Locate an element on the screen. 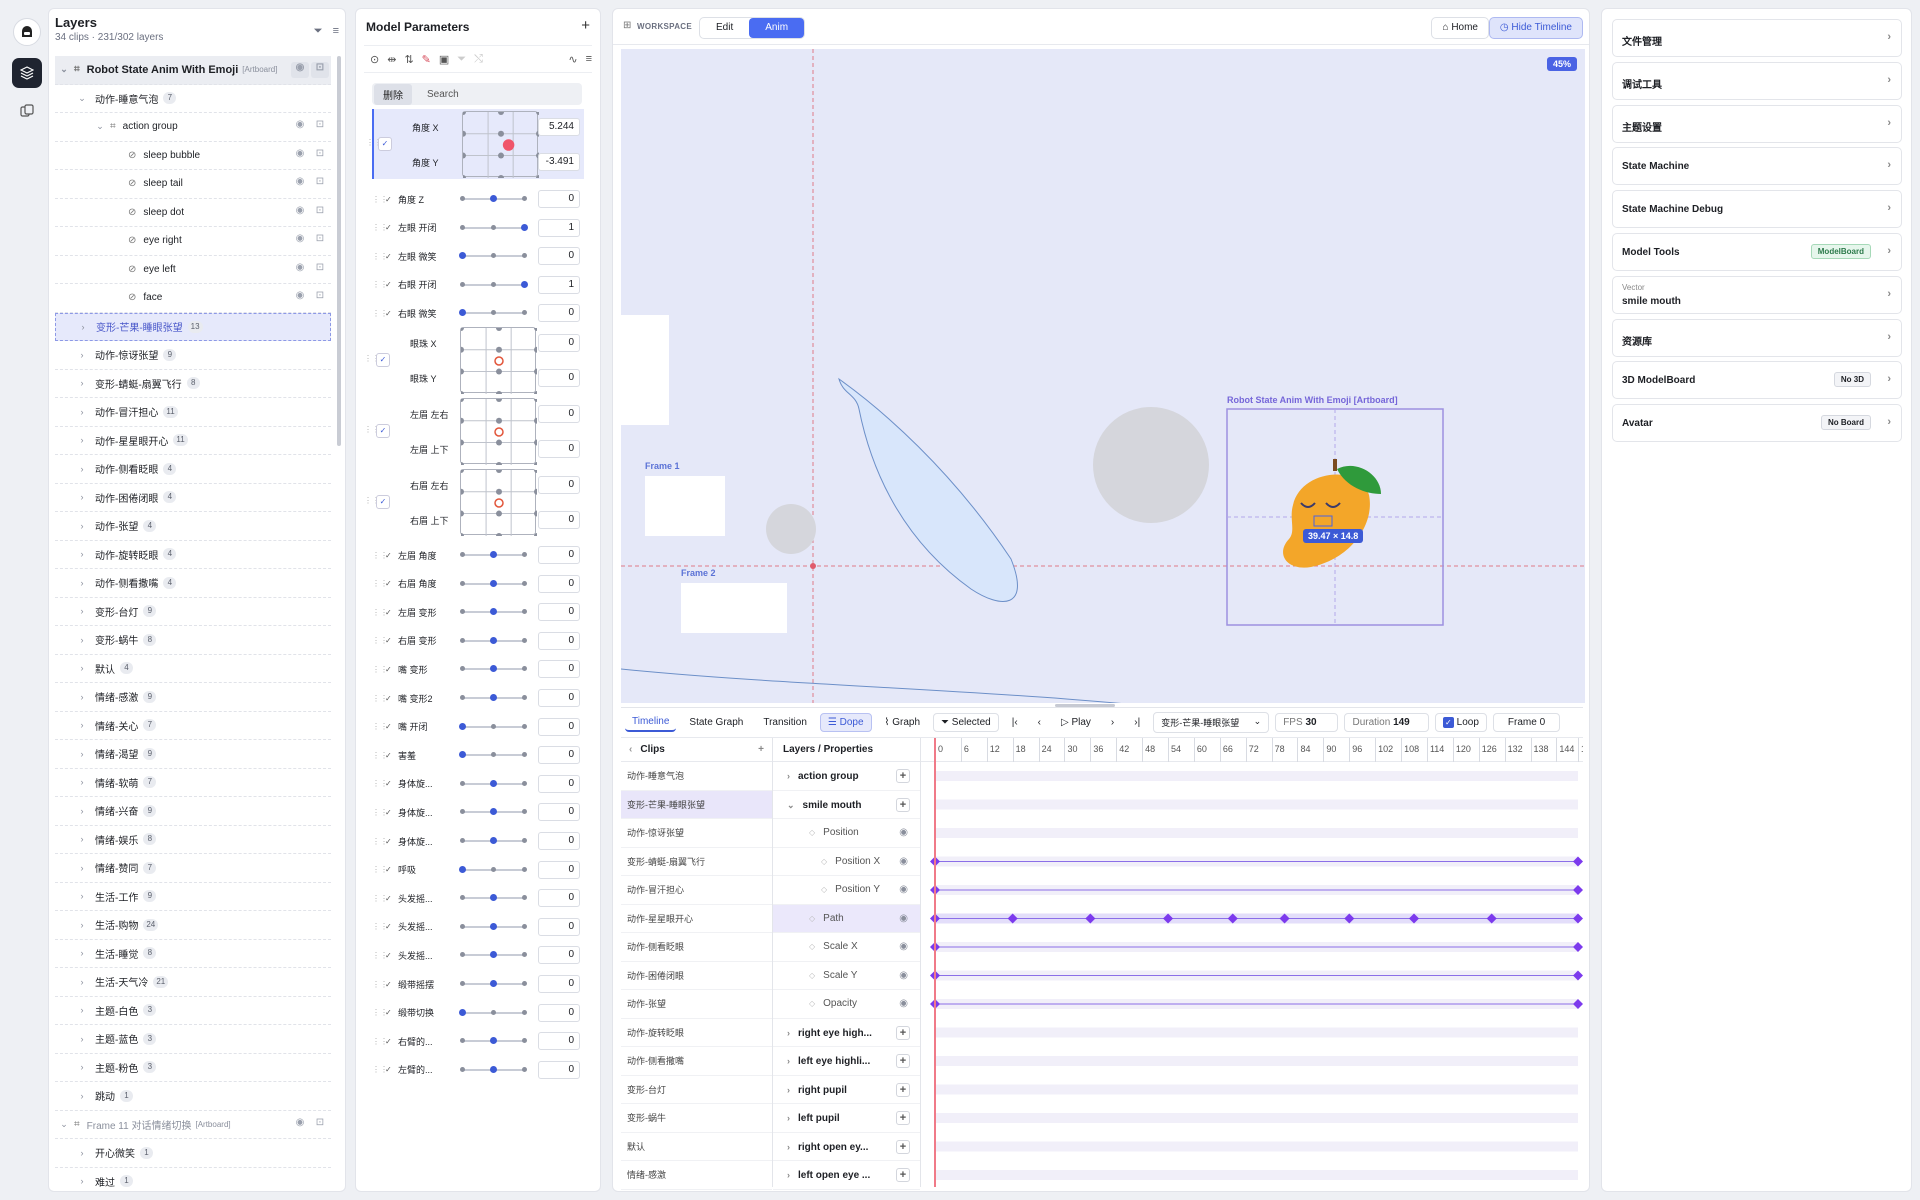 This screenshot has height=1200, width=1920. mode-anim: Anim is located at coordinates (777, 28).